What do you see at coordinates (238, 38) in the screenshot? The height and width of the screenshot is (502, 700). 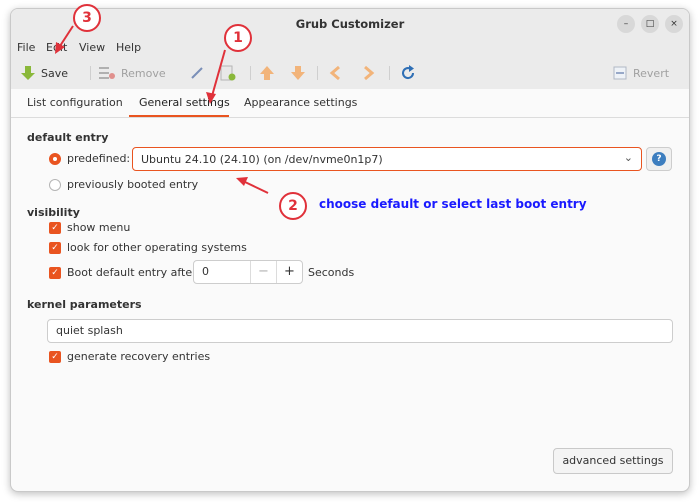 I see `annotation-badge-1: 1` at bounding box center [238, 38].